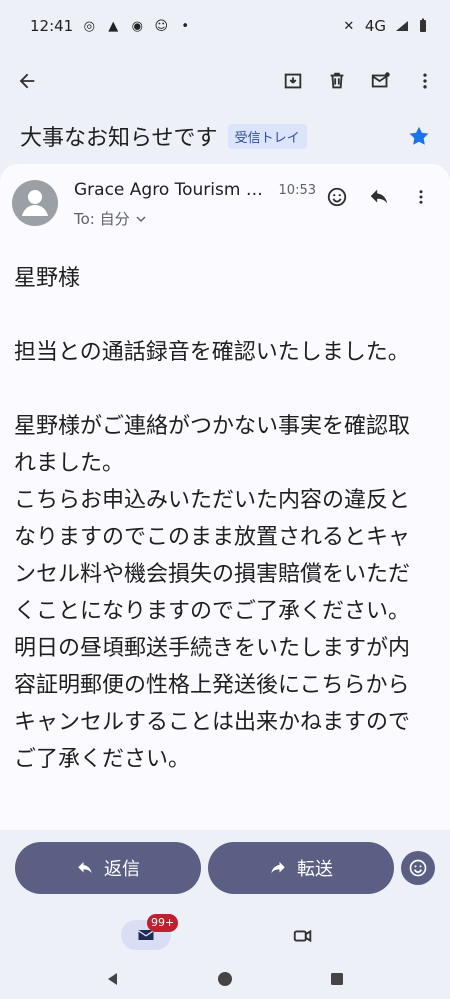 The image size is (450, 999). What do you see at coordinates (52, 26) in the screenshot?
I see `status-time: 12:41` at bounding box center [52, 26].